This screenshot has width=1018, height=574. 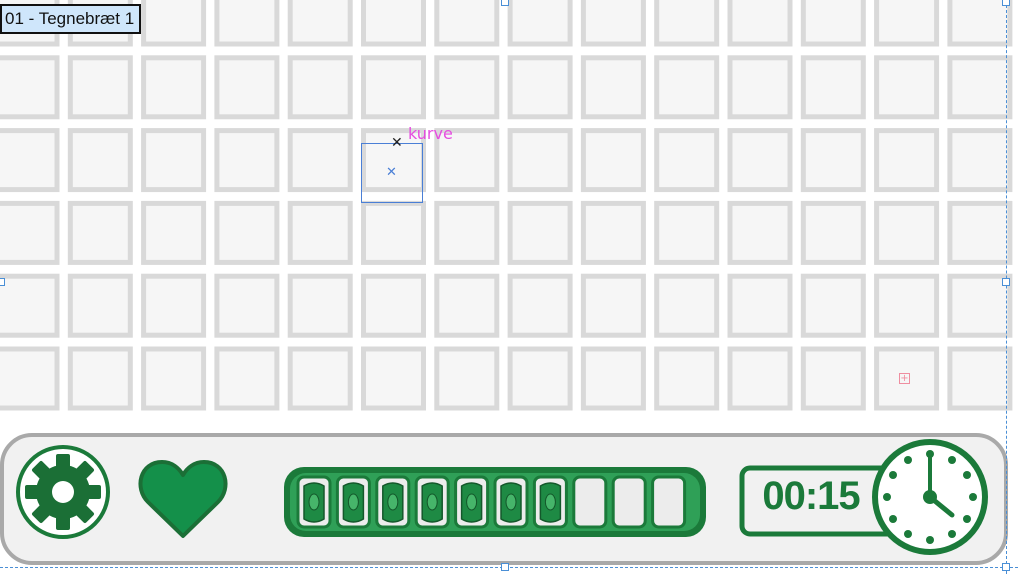 I want to click on timer-readout: 00:15, so click(x=811, y=496).